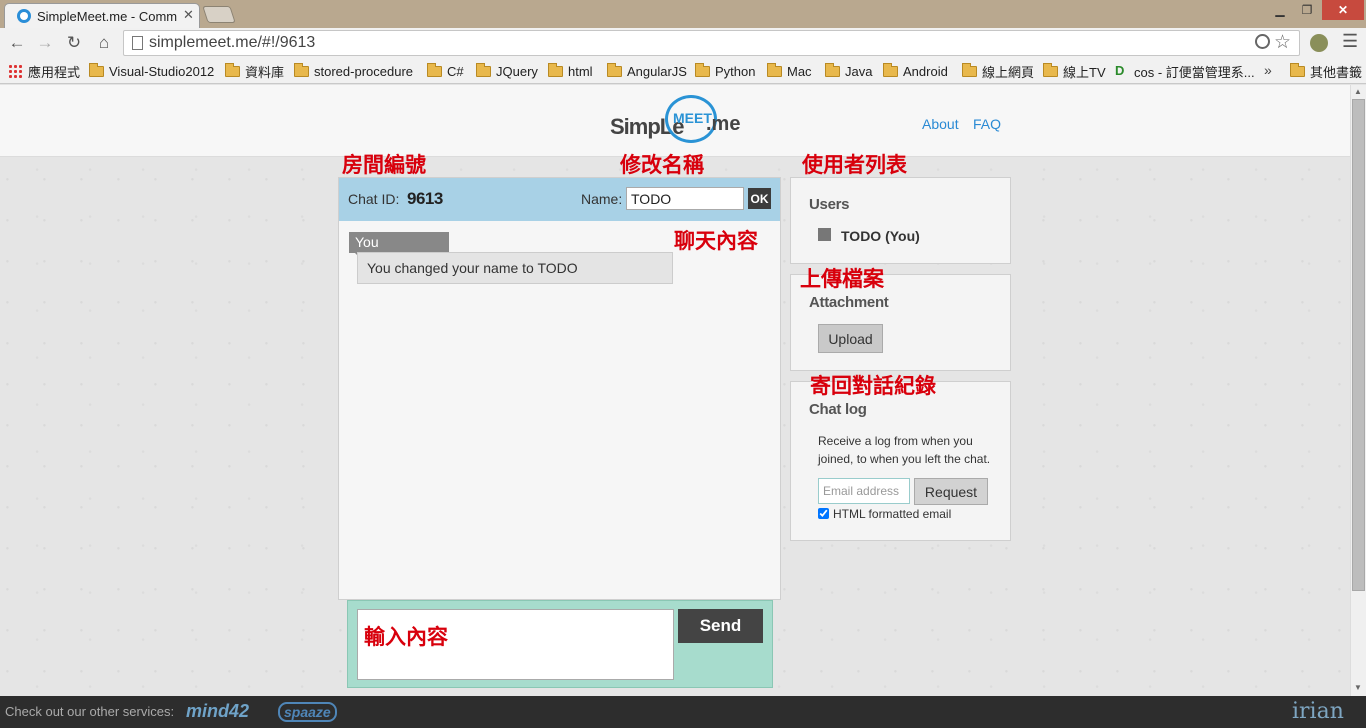 The image size is (1366, 728). I want to click on tab-title: SimpleMeet.me - Comm, so click(107, 16).